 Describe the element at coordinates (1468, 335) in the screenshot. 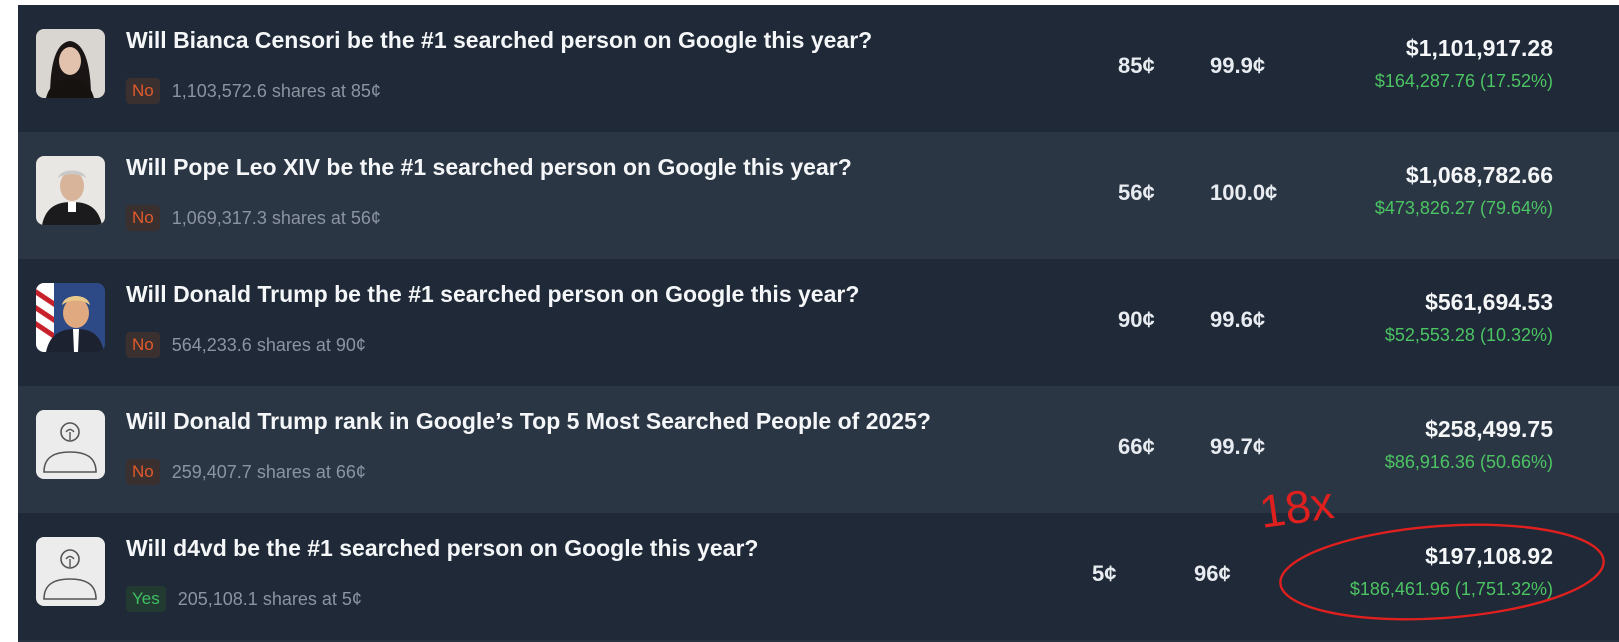

I see `profit-loss: $52,553.28 (10.32%)` at that location.